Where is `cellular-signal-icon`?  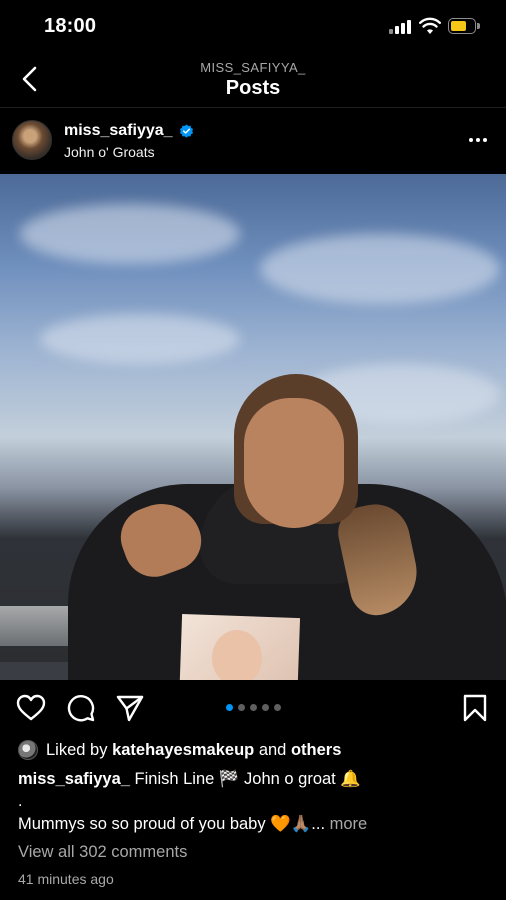 cellular-signal-icon is located at coordinates (401, 27).